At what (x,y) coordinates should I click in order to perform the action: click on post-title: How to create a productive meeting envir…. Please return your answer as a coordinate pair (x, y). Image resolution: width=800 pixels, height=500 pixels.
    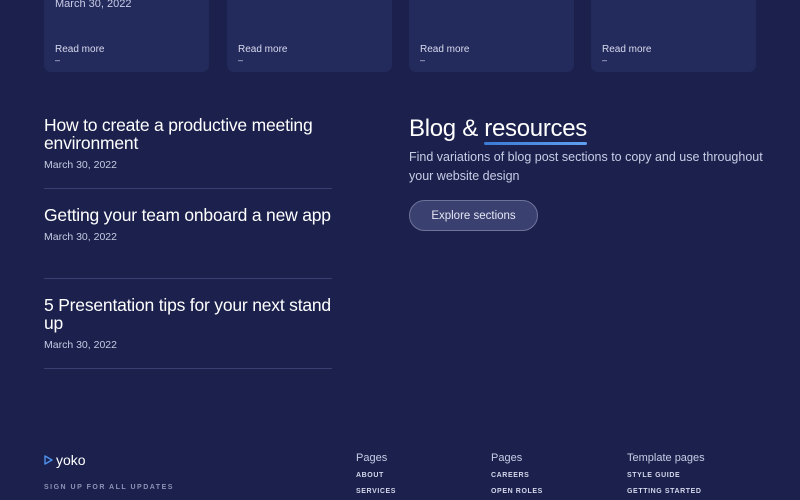
    Looking at the image, I should click on (188, 134).